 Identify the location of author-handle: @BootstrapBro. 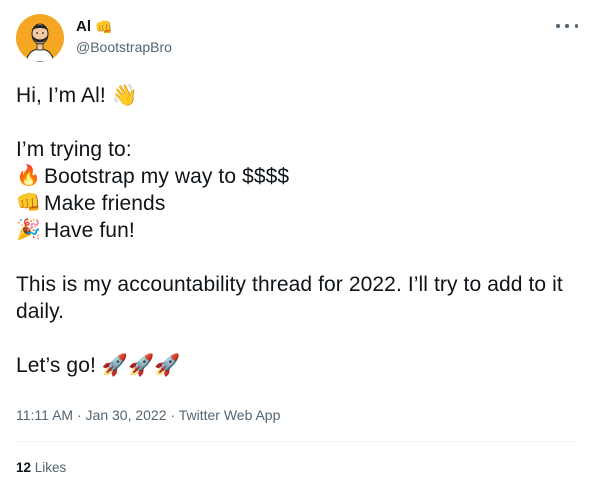
(124, 47).